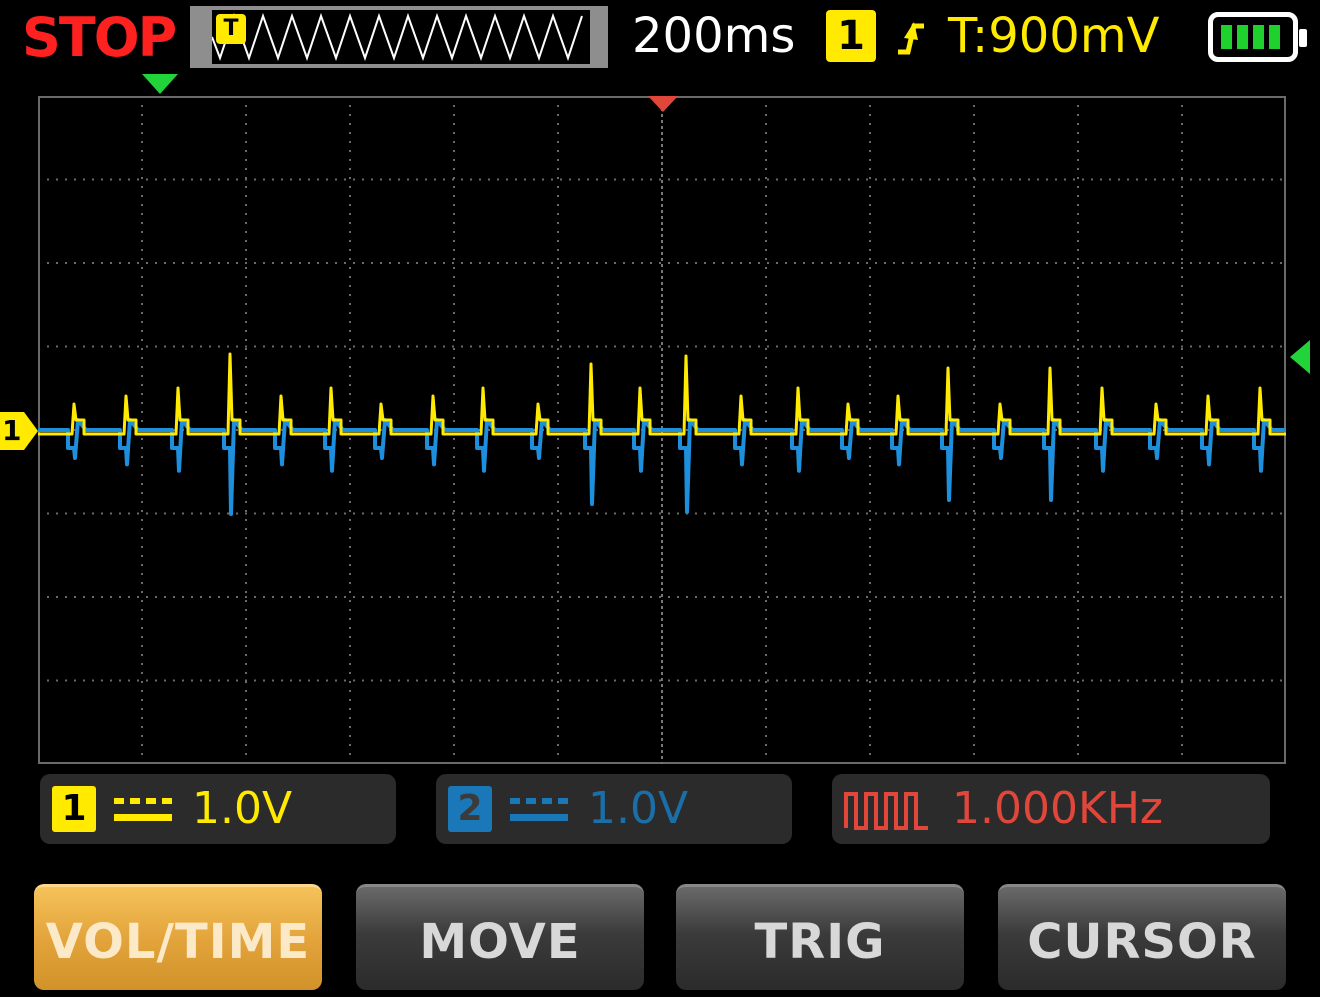 The width and height of the screenshot is (1320, 997). Describe the element at coordinates (12, 430) in the screenshot. I see `ch1-marker-label: 1` at that location.